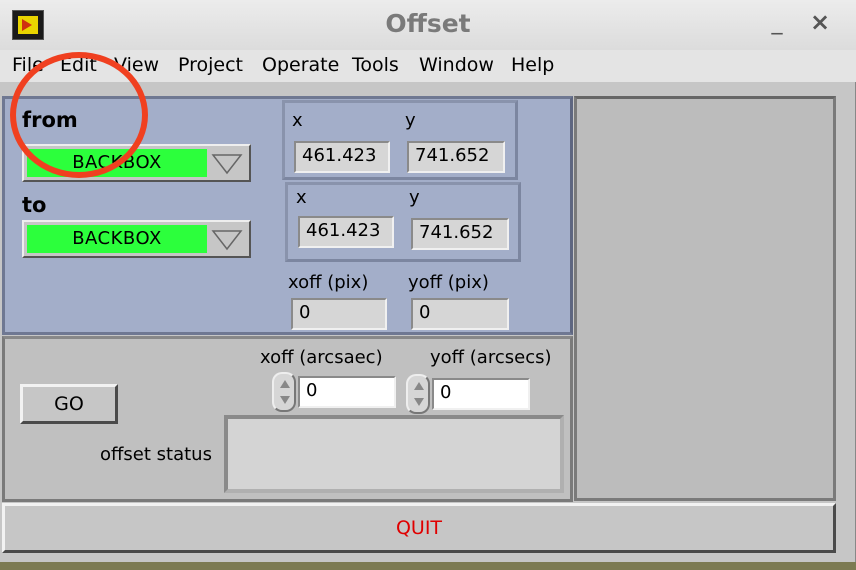 This screenshot has height=570, width=856. I want to click on from-y-display: 741.652, so click(456, 157).